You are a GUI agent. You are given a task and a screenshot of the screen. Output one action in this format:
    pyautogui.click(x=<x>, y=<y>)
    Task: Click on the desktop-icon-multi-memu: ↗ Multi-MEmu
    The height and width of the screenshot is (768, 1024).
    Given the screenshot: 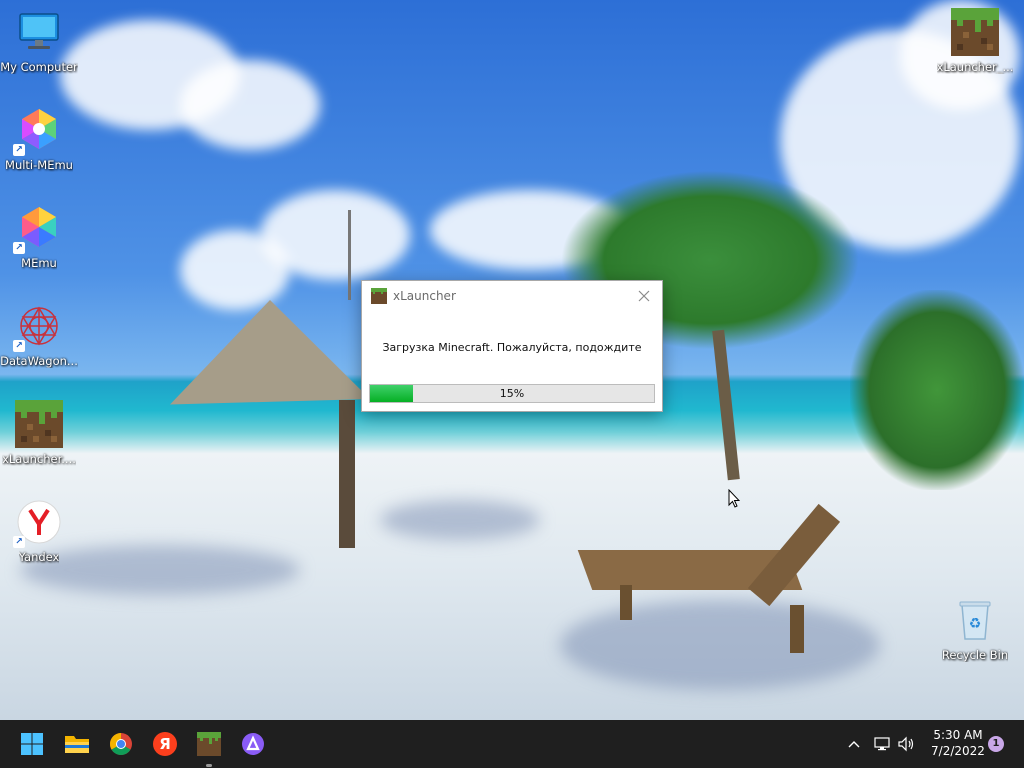 What is the action you would take?
    pyautogui.click(x=39, y=139)
    